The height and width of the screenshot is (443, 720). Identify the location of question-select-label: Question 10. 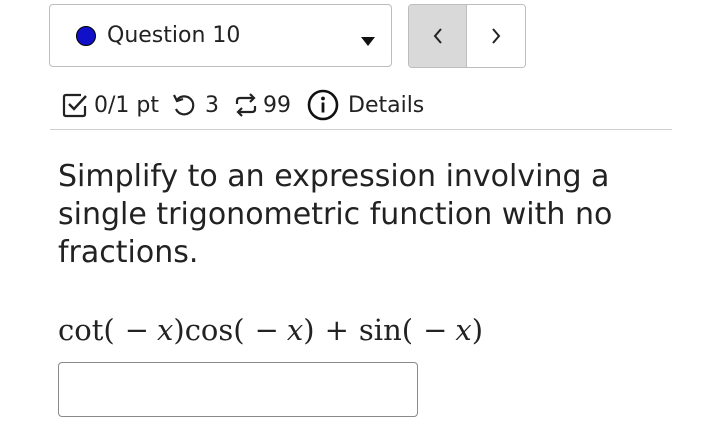
(174, 35).